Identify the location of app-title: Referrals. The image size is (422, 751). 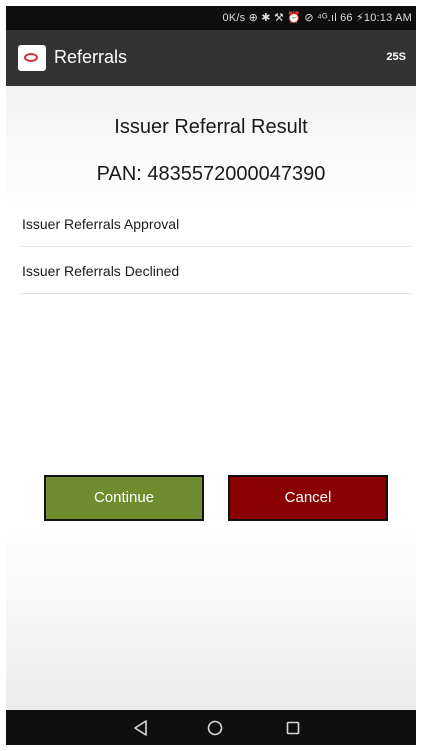
(91, 57).